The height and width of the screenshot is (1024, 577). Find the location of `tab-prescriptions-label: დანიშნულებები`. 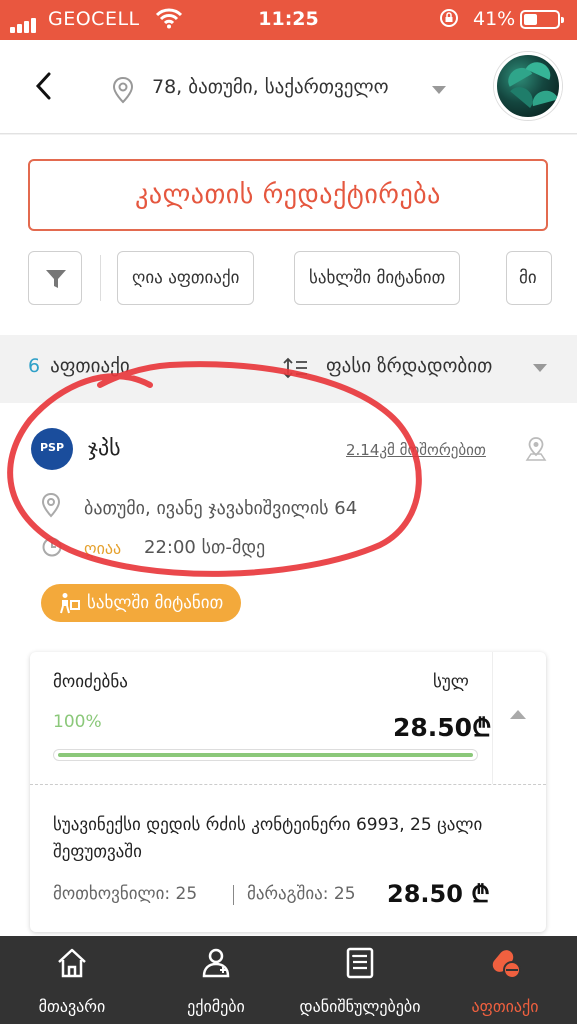

tab-prescriptions-label: დანიშნულებები is located at coordinates (360, 1006).